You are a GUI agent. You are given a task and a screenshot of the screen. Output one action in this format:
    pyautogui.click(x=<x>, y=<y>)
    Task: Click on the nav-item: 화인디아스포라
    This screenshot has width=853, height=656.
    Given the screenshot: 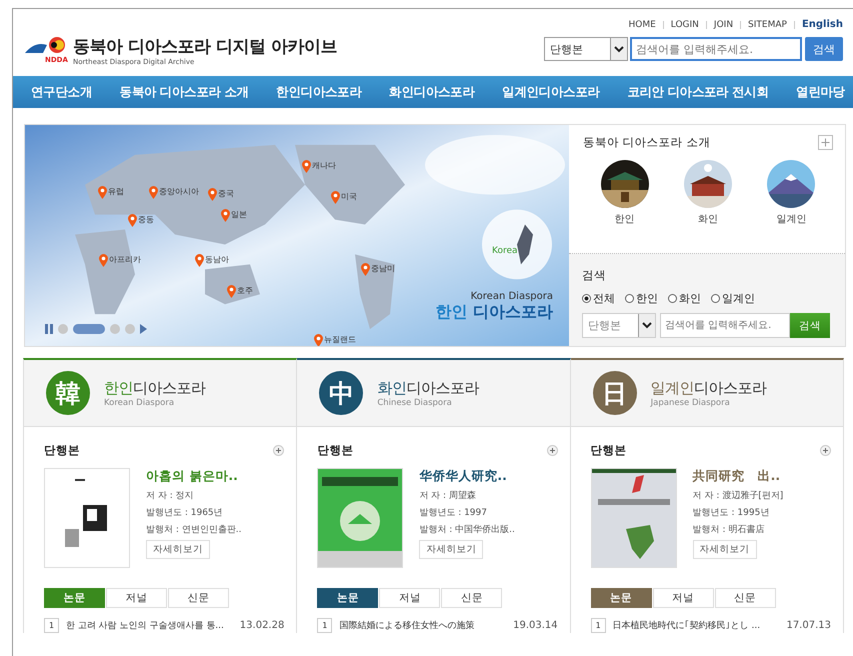 What is the action you would take?
    pyautogui.click(x=432, y=92)
    